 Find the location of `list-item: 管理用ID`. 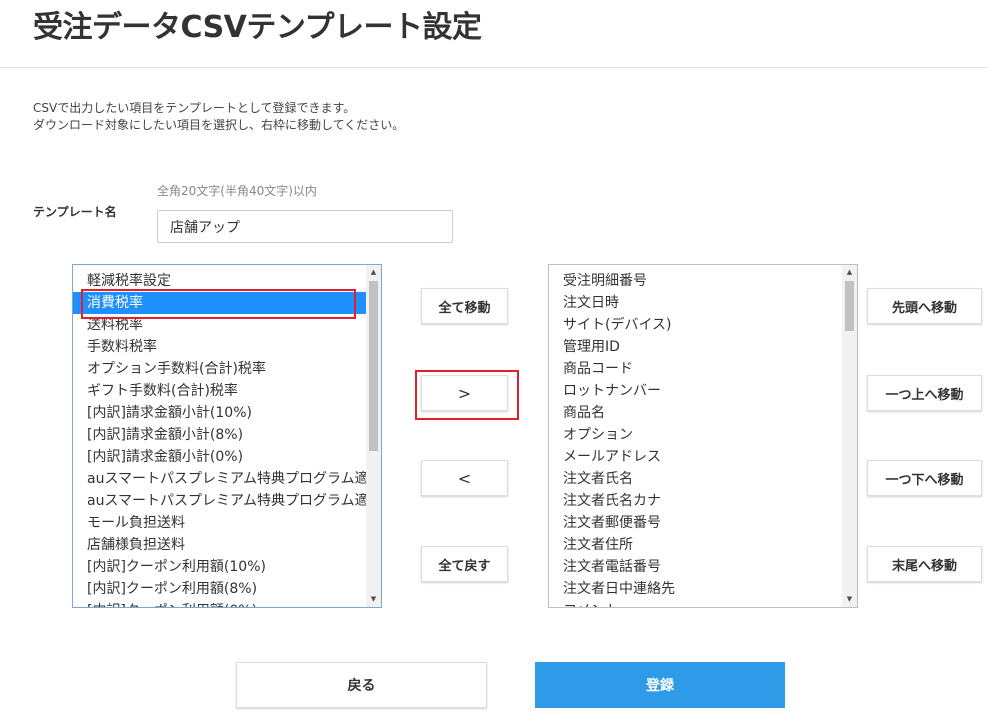

list-item: 管理用ID is located at coordinates (695, 347).